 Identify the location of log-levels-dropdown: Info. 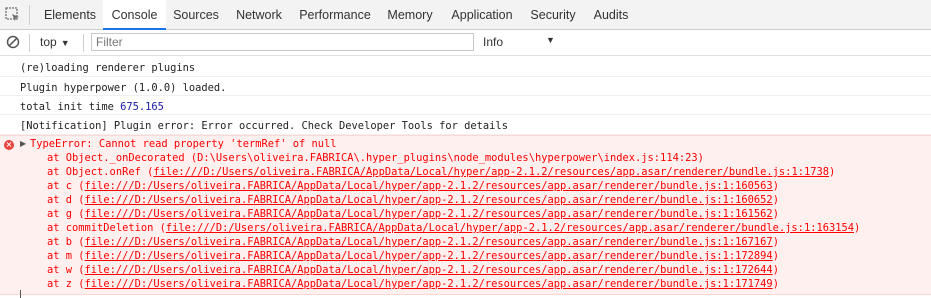
(493, 42).